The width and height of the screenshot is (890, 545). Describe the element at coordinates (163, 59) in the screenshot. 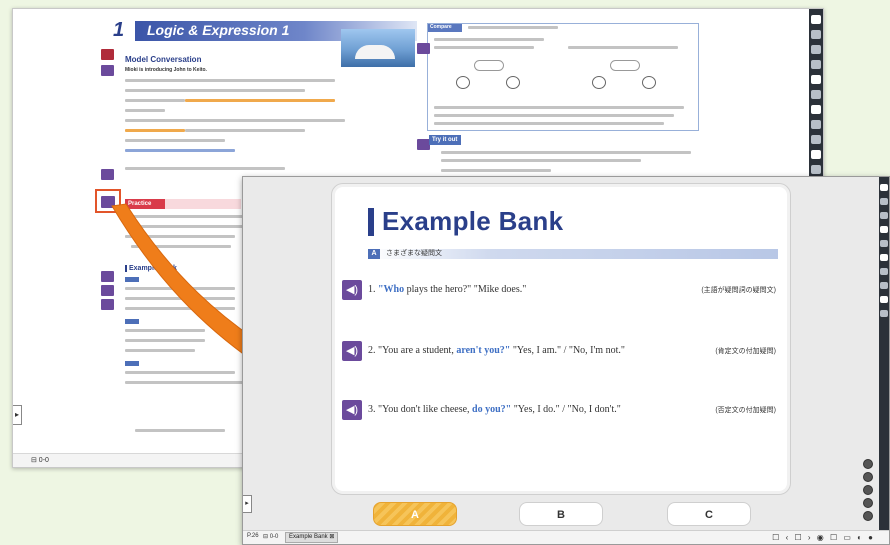

I see `model-conversation-title: Model Conversation` at that location.